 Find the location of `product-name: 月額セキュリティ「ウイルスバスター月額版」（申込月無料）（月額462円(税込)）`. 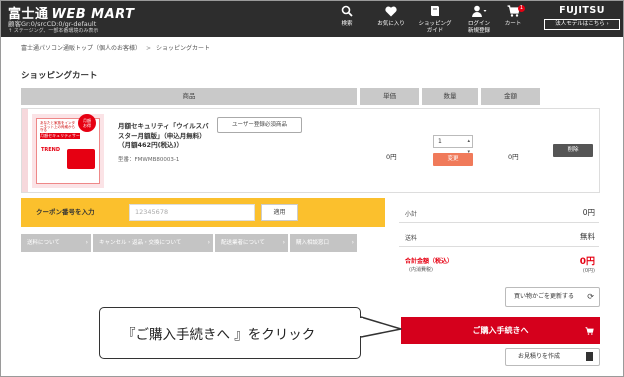

product-name: 月額セキュリティ「ウイルスバスター月額版」（申込月無料）（月額462円(税込)） is located at coordinates (166, 136).